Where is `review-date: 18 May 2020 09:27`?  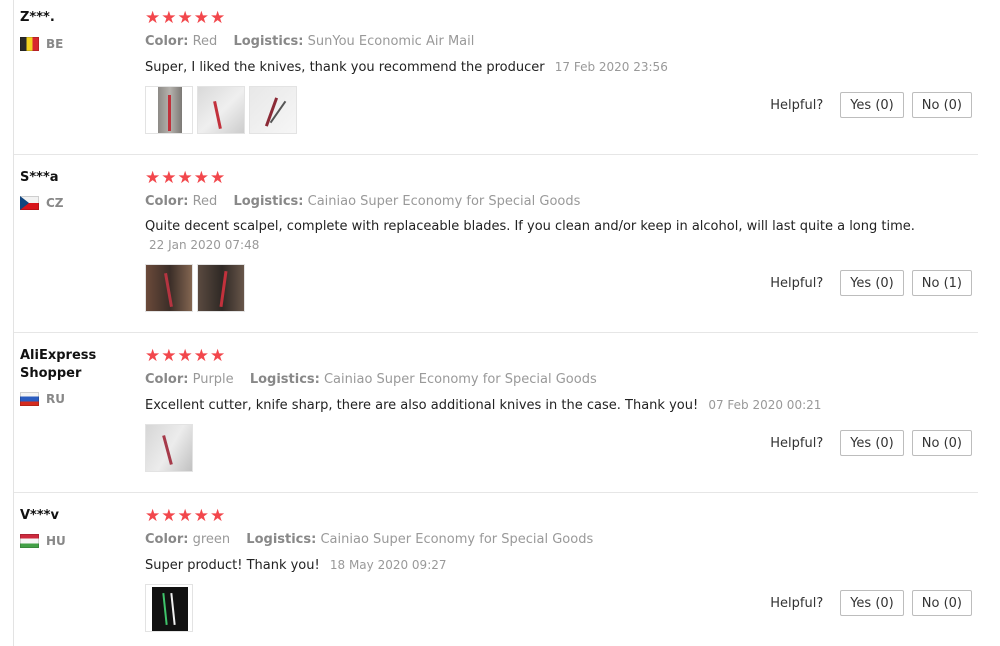 review-date: 18 May 2020 09:27 is located at coordinates (388, 565).